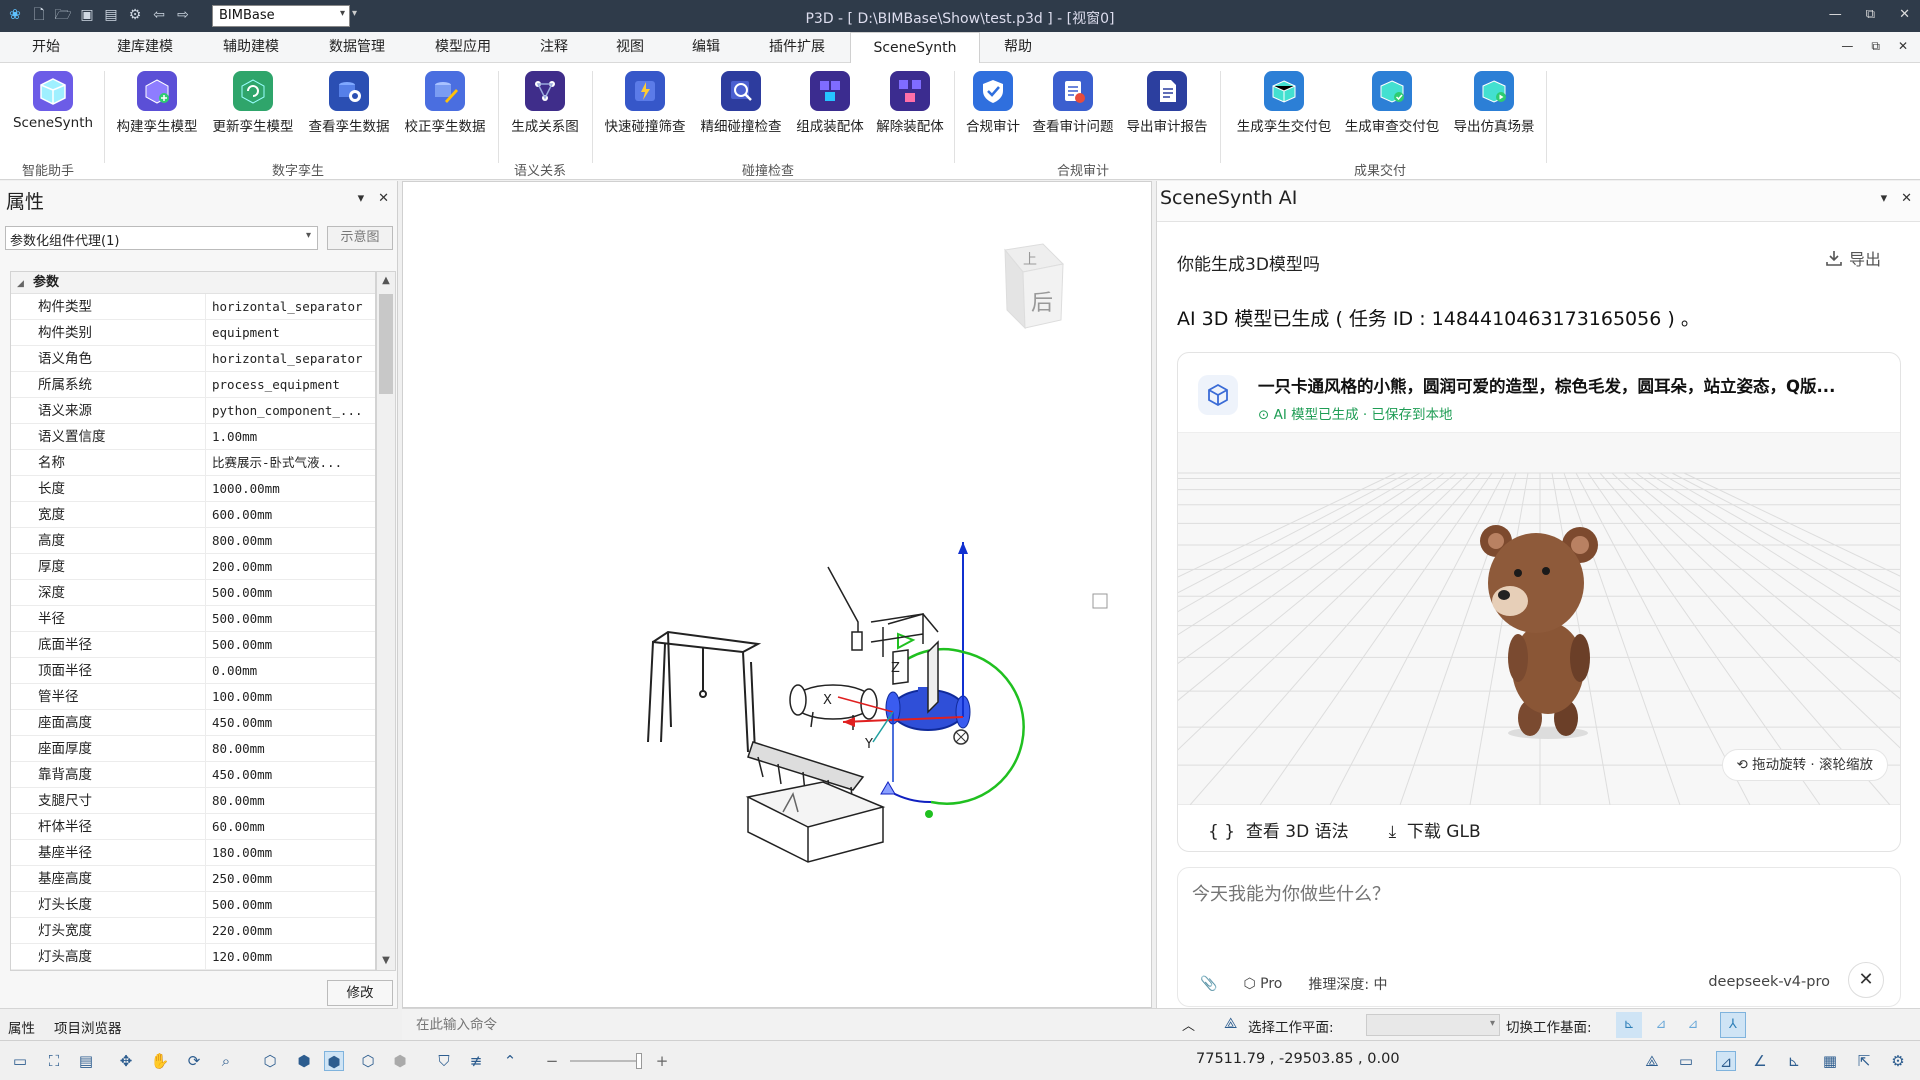 This screenshot has height=1080, width=1920. What do you see at coordinates (386, 621) in the screenshot?
I see `property-scrollbar: ▲ ▼` at bounding box center [386, 621].